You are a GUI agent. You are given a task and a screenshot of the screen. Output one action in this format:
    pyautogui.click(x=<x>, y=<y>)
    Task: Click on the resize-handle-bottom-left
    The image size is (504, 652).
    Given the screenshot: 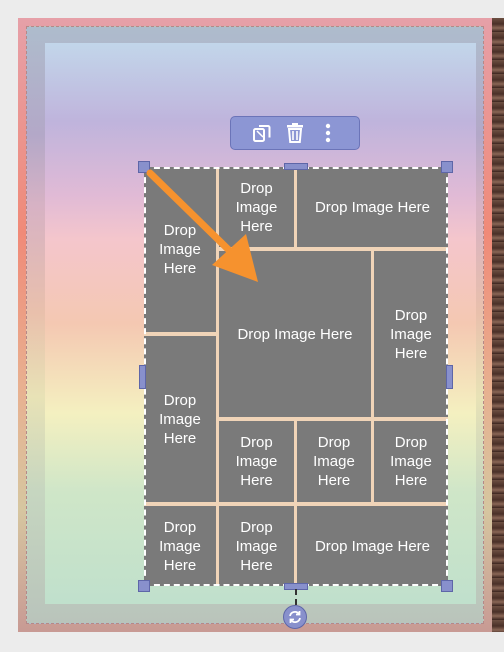 What is the action you would take?
    pyautogui.click(x=144, y=586)
    